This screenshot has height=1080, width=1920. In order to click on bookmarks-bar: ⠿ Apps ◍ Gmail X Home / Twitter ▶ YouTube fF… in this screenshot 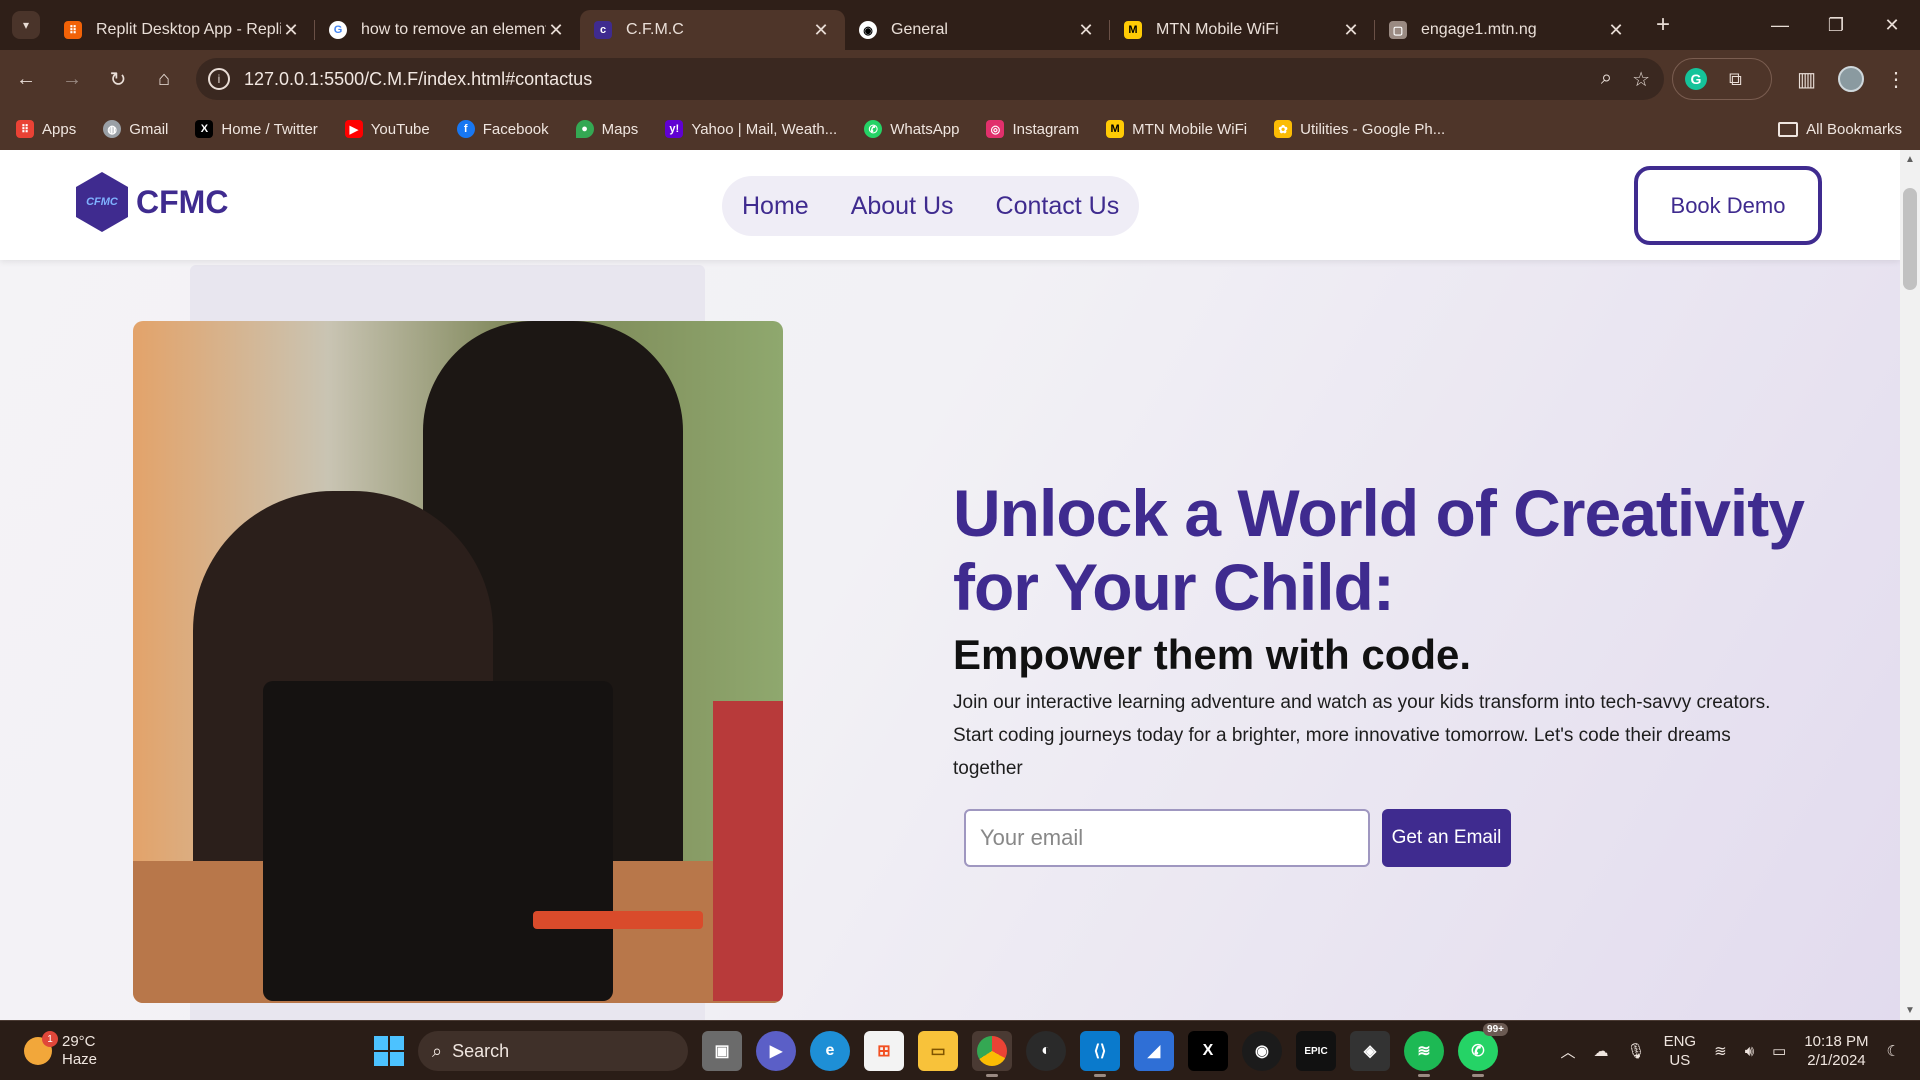, I will do `click(960, 129)`.